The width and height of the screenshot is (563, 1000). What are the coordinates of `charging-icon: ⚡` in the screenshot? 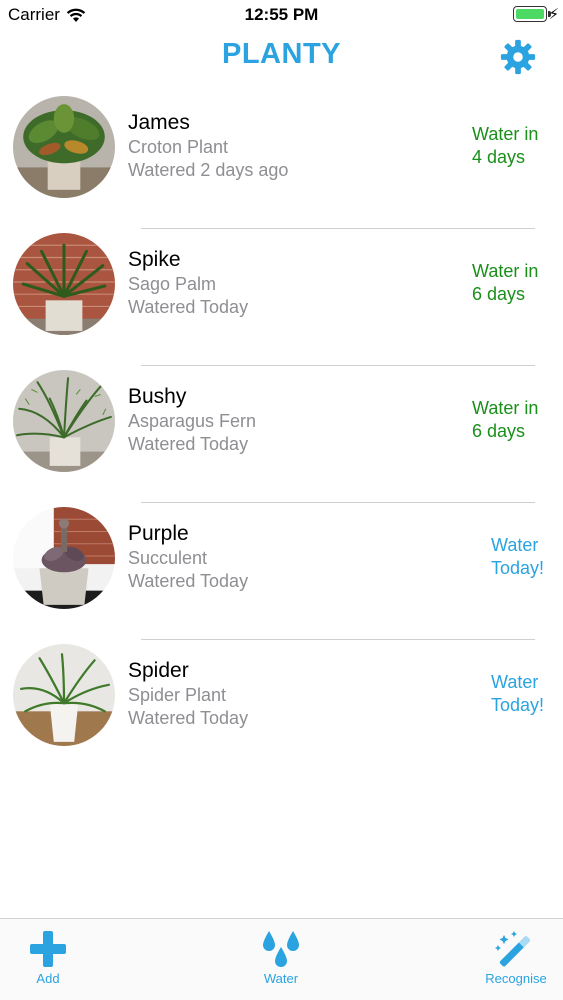 It's located at (553, 14).